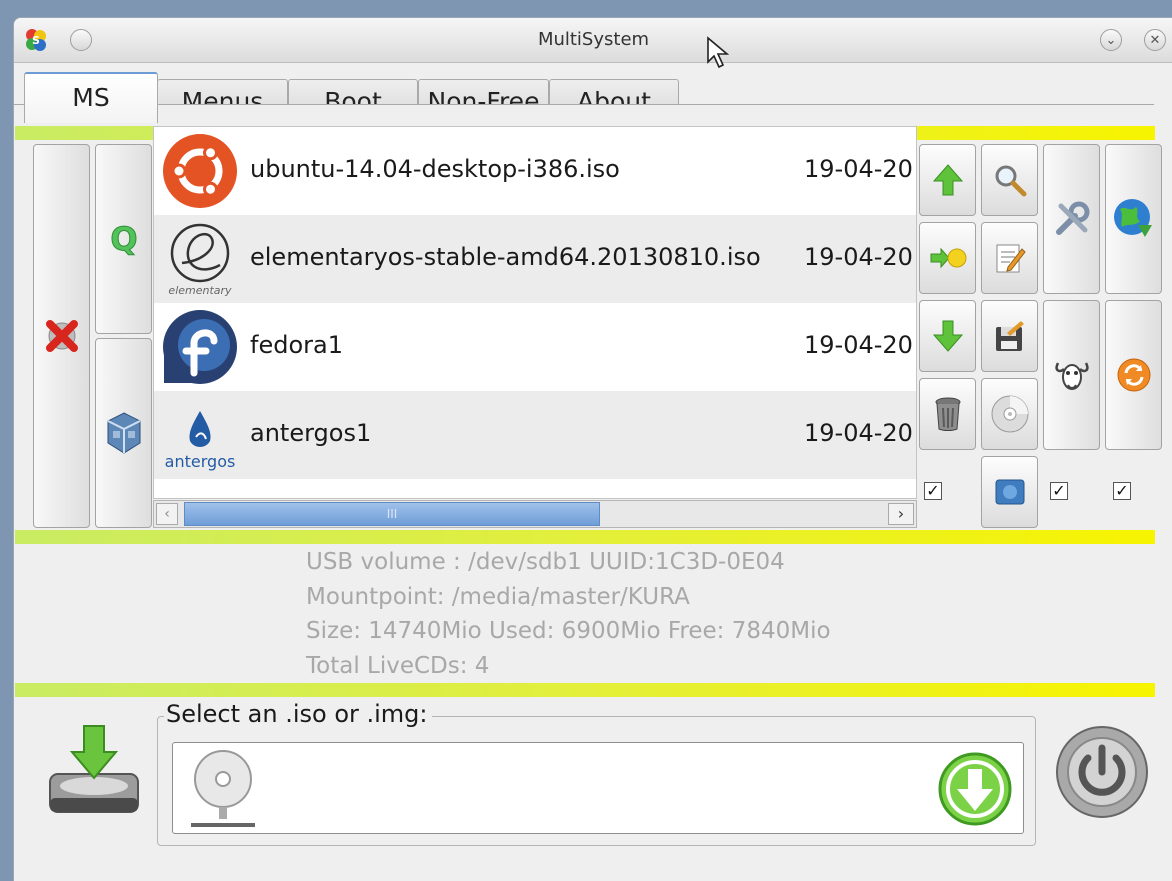 This screenshot has width=1172, height=881. Describe the element at coordinates (1059, 491) in the screenshot. I see `checkbox-2: ✓` at that location.